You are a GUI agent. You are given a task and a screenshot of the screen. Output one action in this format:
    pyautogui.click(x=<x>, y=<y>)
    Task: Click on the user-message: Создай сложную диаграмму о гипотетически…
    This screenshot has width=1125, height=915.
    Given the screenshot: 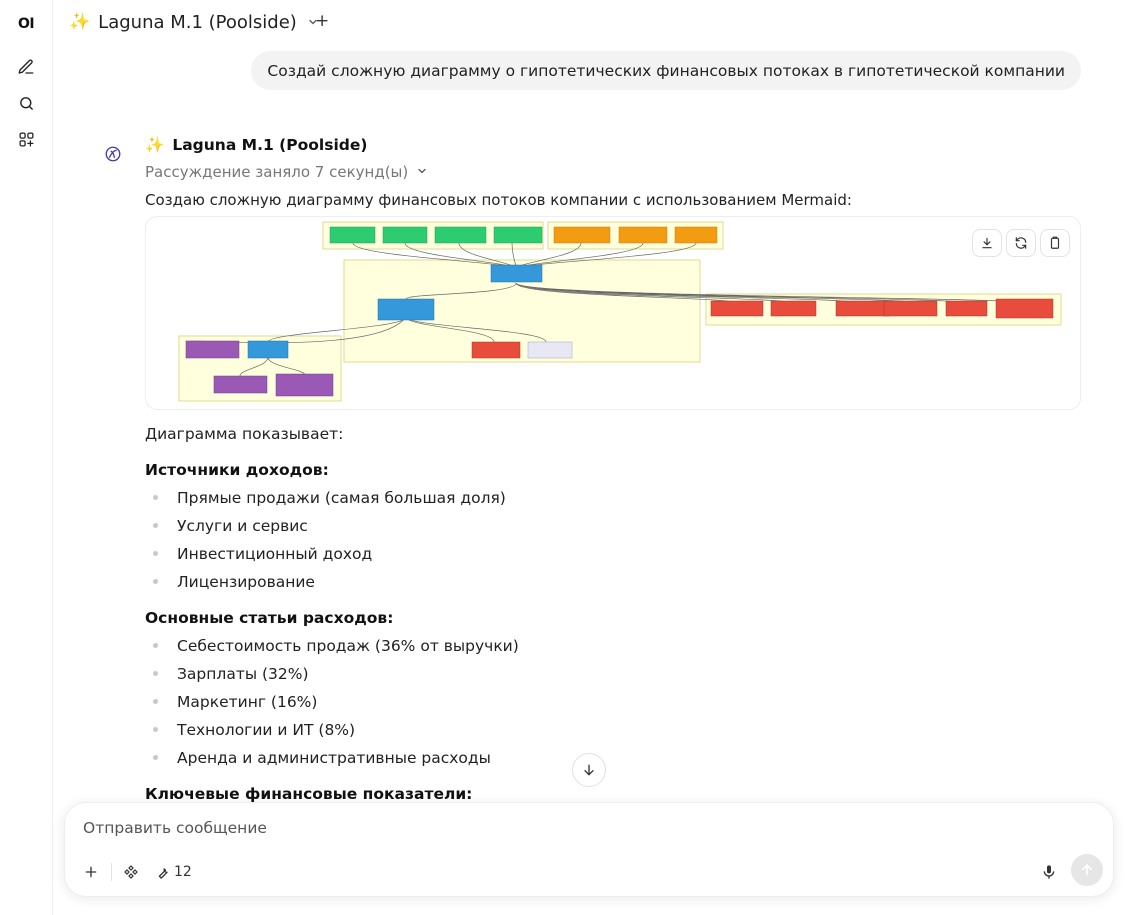 What is the action you would take?
    pyautogui.click(x=666, y=70)
    